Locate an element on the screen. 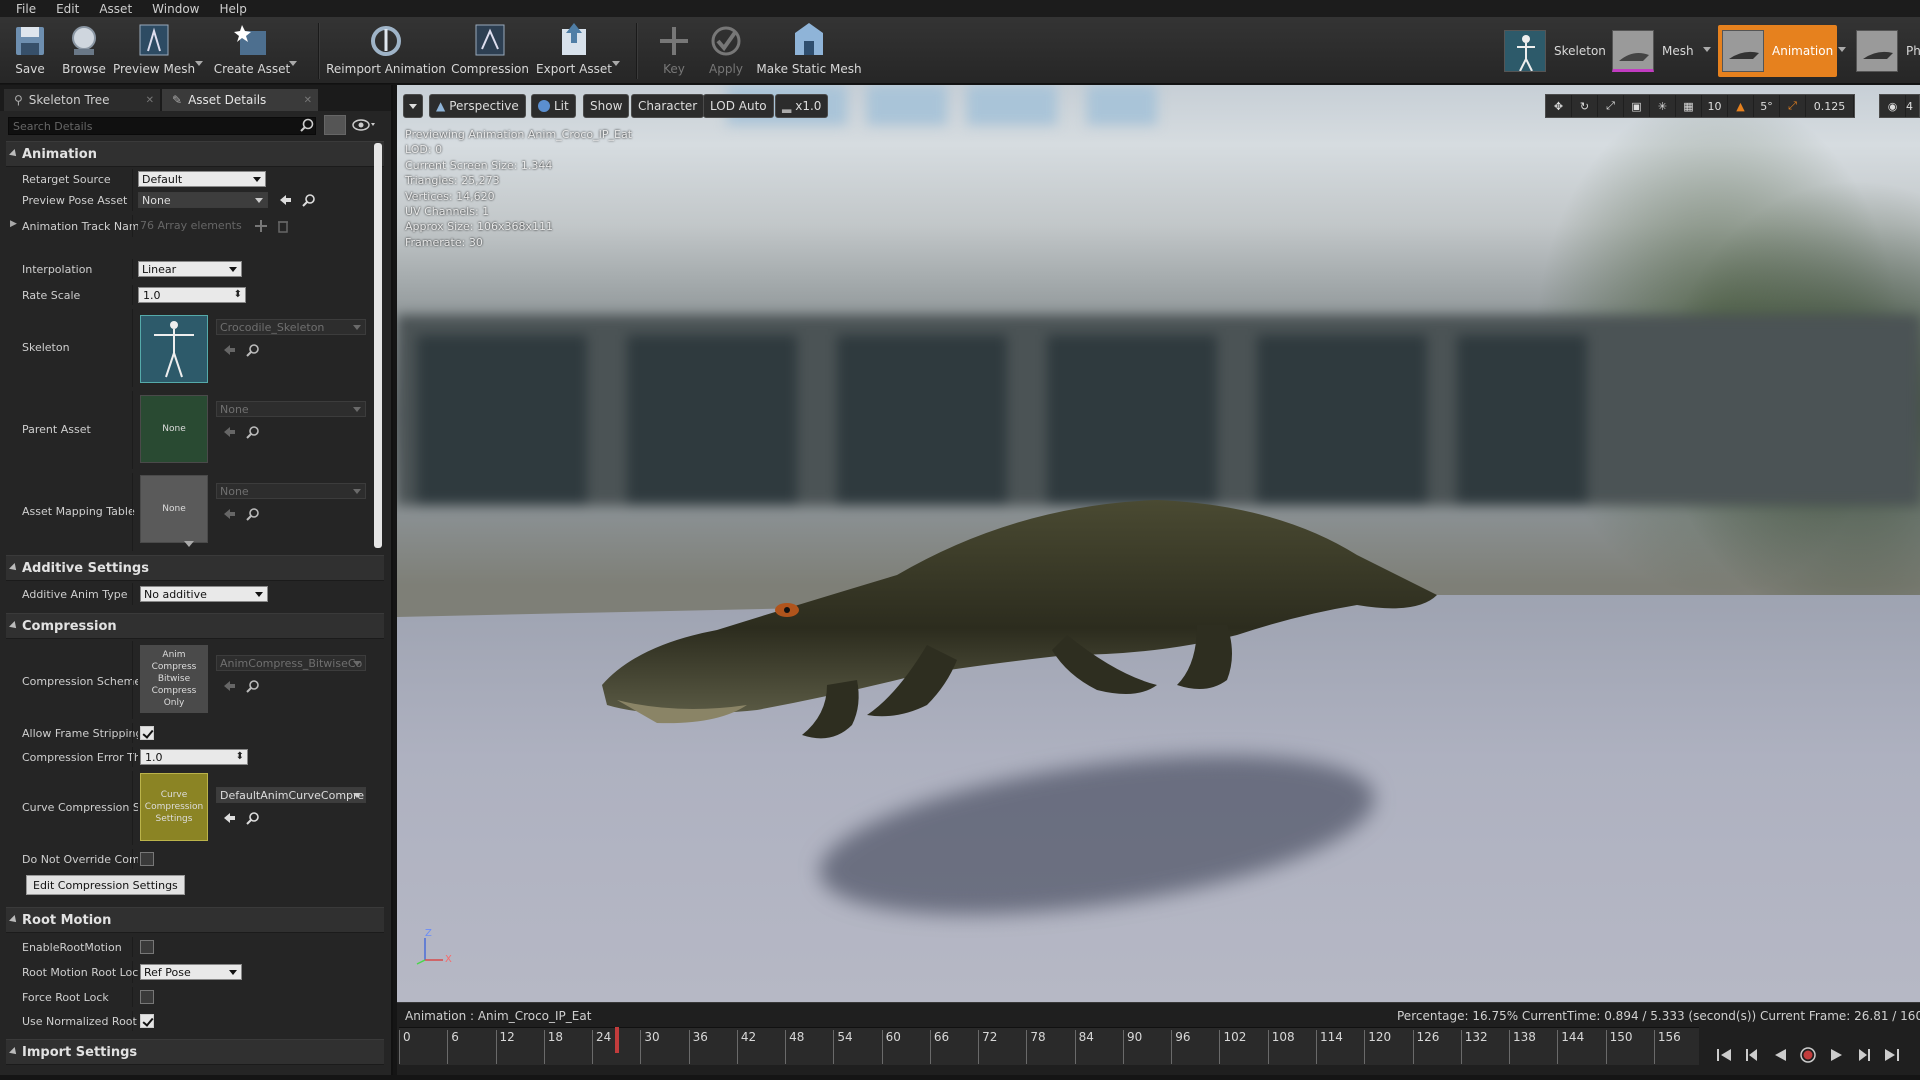  create-asset-dropdown-icon is located at coordinates (293, 64).